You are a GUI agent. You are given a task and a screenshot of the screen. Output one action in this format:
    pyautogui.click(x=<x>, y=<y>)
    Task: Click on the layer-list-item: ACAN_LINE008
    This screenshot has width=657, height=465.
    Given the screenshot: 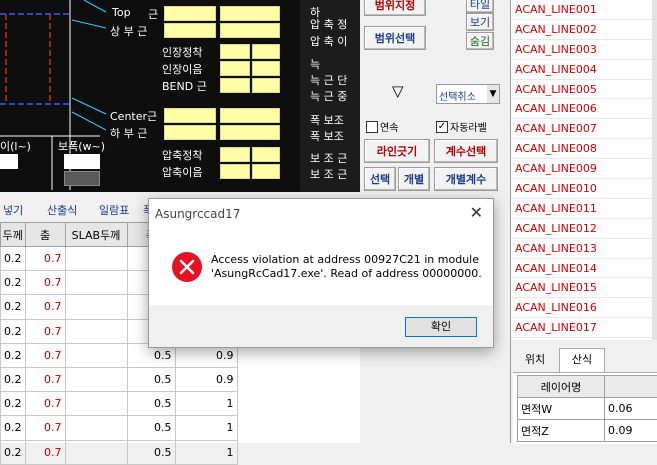 What is the action you would take?
    pyautogui.click(x=584, y=149)
    